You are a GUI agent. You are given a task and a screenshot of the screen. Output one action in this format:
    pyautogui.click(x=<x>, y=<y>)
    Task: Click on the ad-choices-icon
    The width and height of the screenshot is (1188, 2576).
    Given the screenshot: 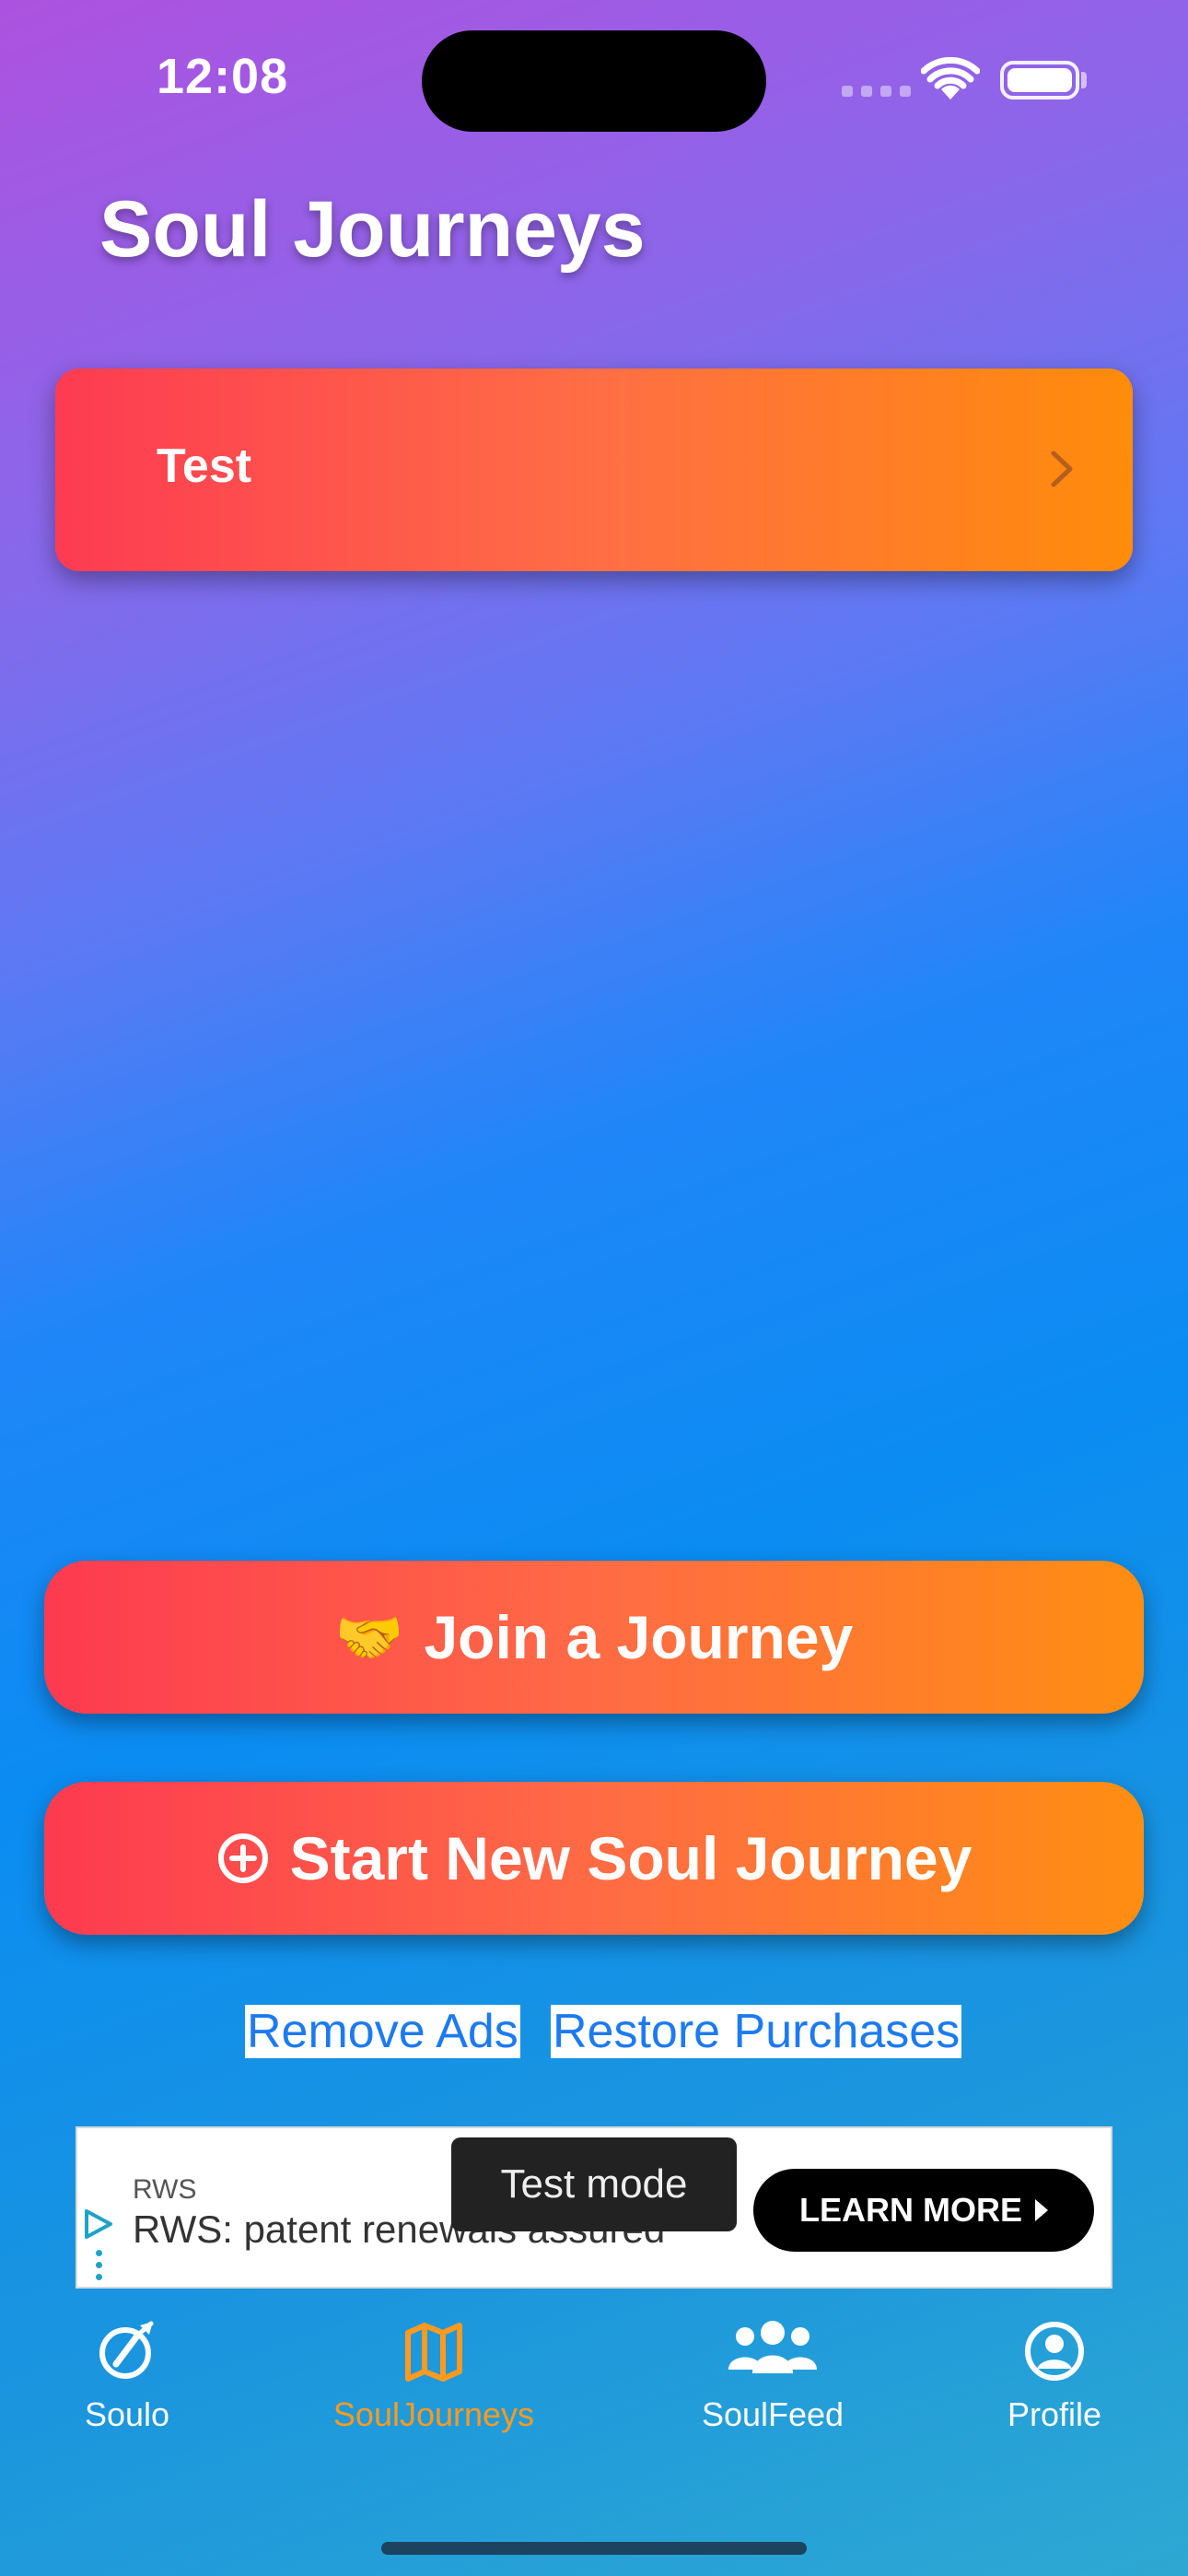 What is the action you would take?
    pyautogui.click(x=98, y=2224)
    